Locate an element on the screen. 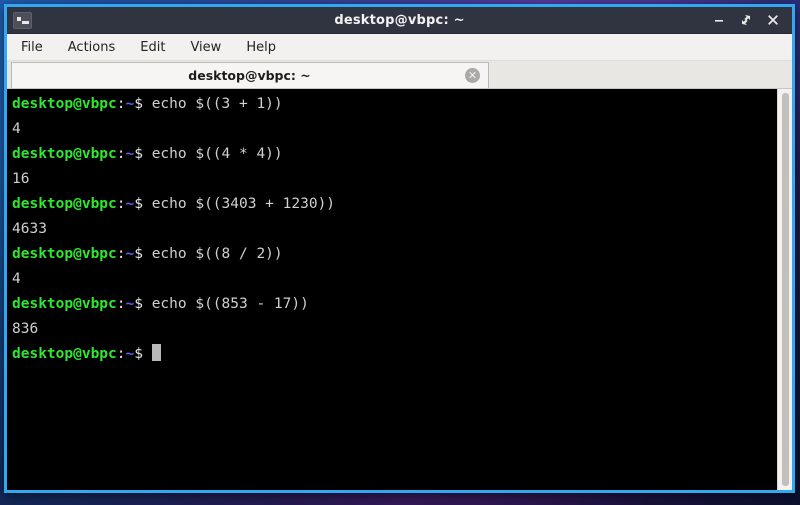  terminal-active-prompt-line: desktop@vbpc:~$ is located at coordinates (394, 354).